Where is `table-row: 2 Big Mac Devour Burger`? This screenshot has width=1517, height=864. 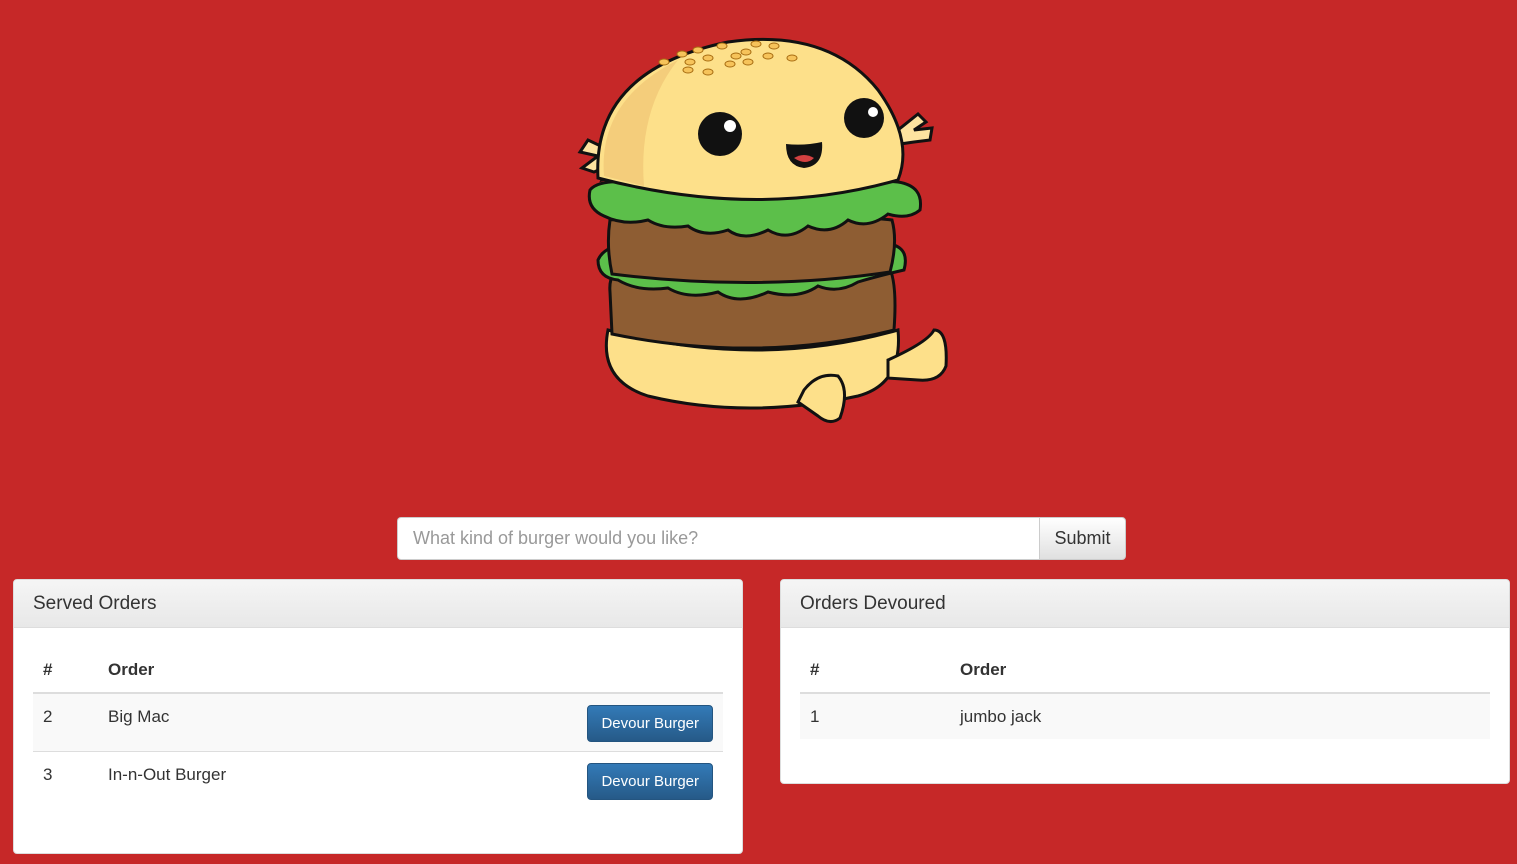
table-row: 2 Big Mac Devour Burger is located at coordinates (378, 722).